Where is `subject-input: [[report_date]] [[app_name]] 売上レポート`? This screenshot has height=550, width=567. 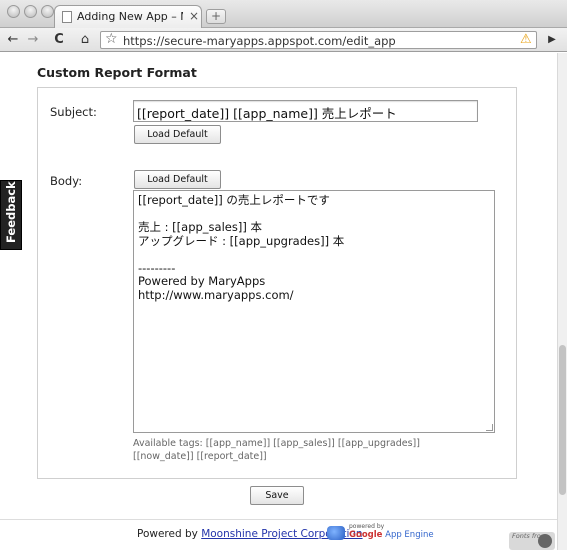 subject-input: [[report_date]] [[app_name]] 売上レポート is located at coordinates (305, 111).